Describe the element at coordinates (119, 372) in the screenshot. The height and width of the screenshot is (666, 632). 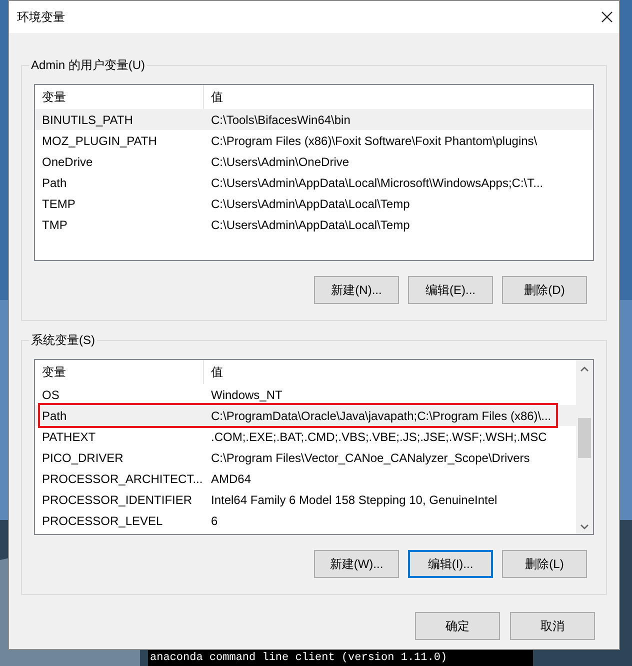
I see `column-header: 变量` at that location.